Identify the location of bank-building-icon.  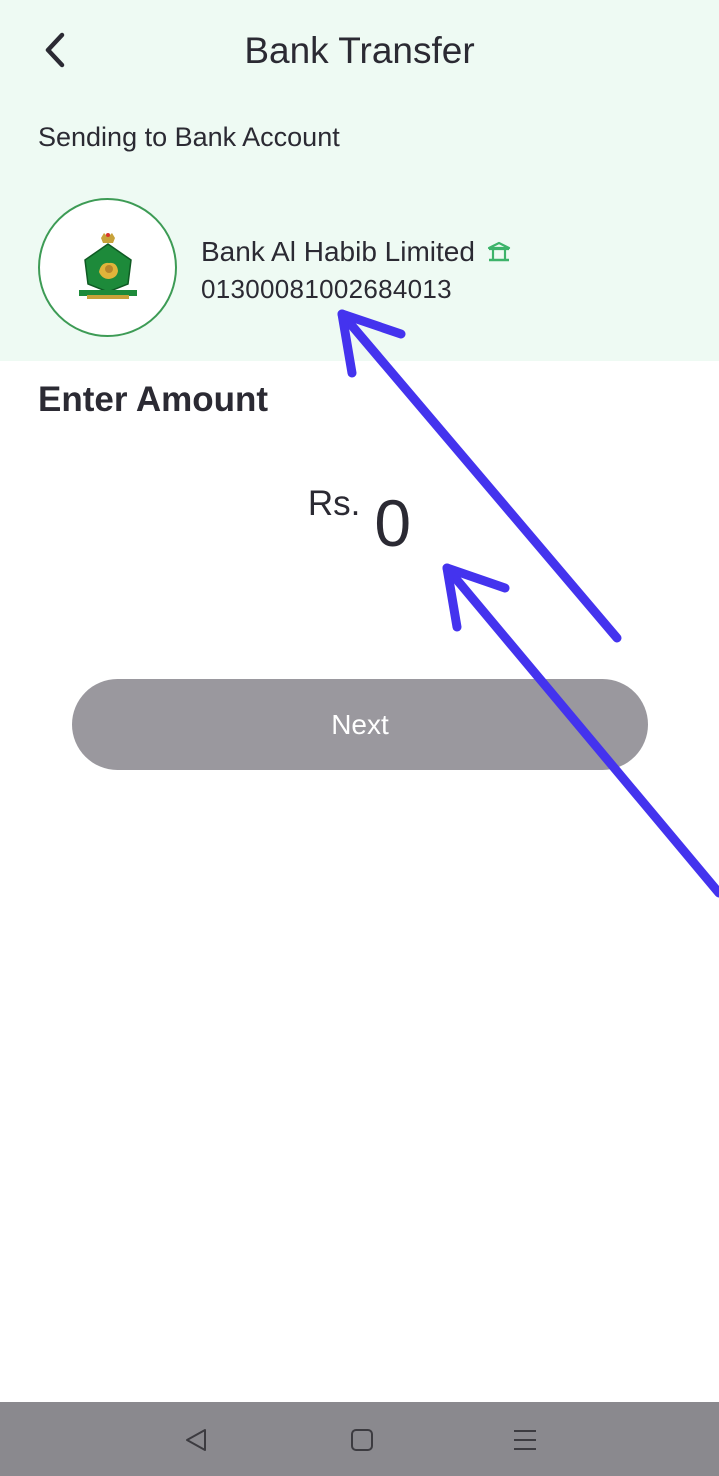
(499, 251).